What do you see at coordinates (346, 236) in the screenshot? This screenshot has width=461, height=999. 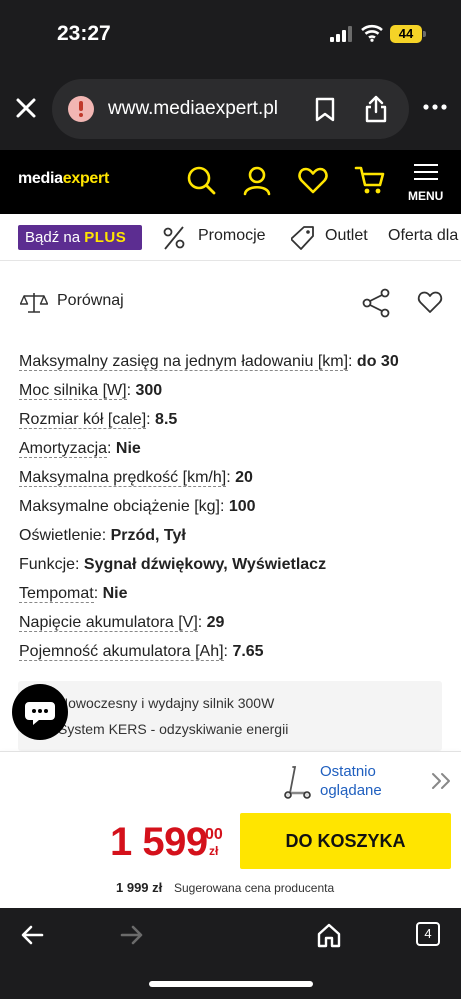 I see `category-outlet: Outlet` at bounding box center [346, 236].